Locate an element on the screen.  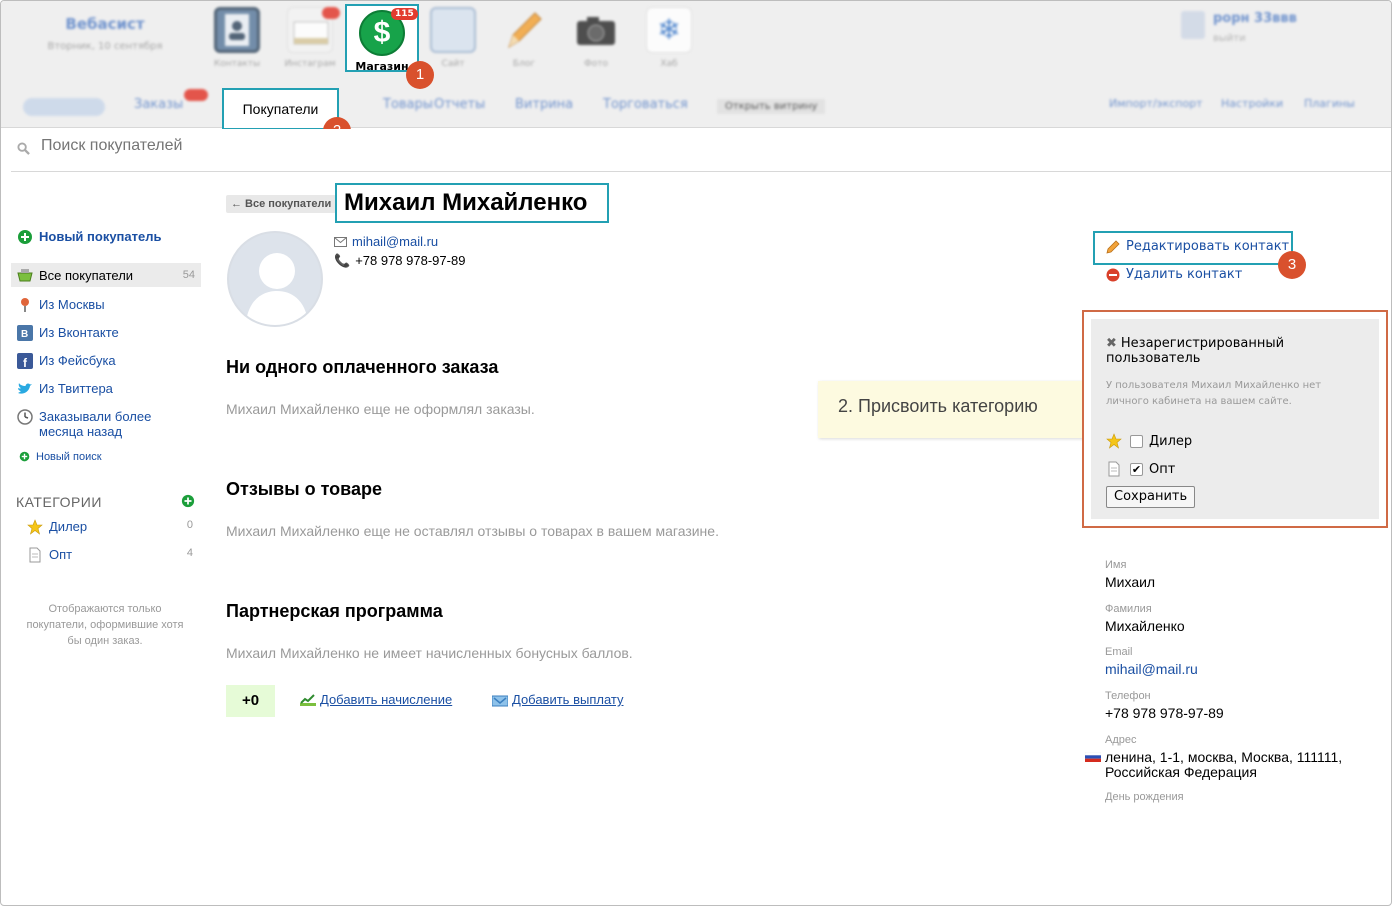
app-instagram: Инстаграм is located at coordinates (310, 40).